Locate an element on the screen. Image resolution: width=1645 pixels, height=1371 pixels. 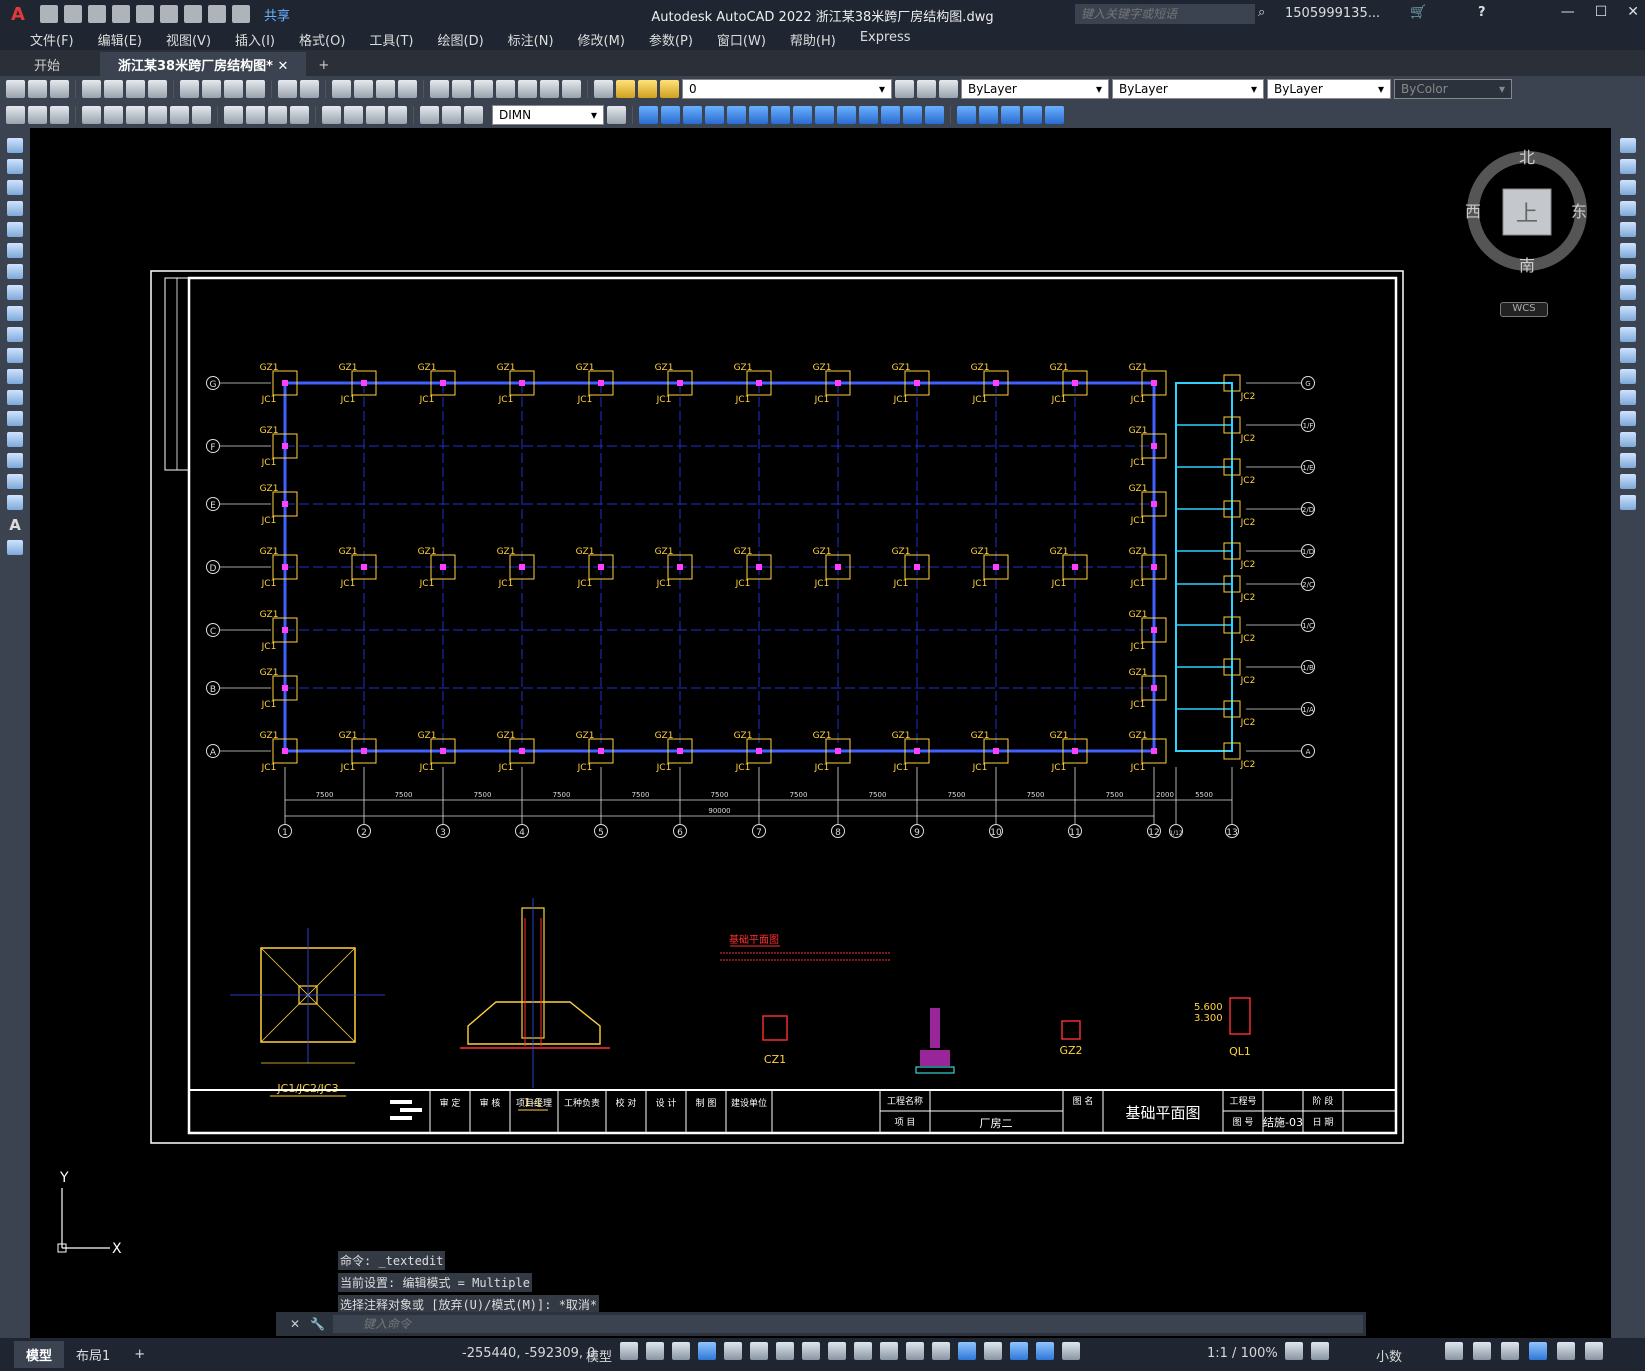
menu-express: Express is located at coordinates (885, 39).